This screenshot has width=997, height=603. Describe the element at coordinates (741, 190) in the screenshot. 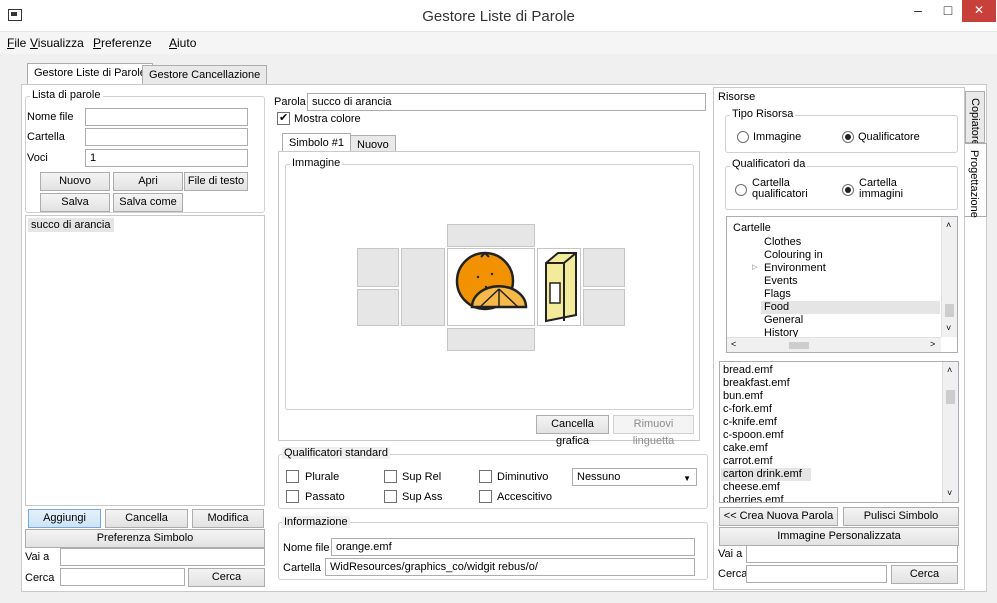

I see `cartella-qualificatori-radio` at that location.